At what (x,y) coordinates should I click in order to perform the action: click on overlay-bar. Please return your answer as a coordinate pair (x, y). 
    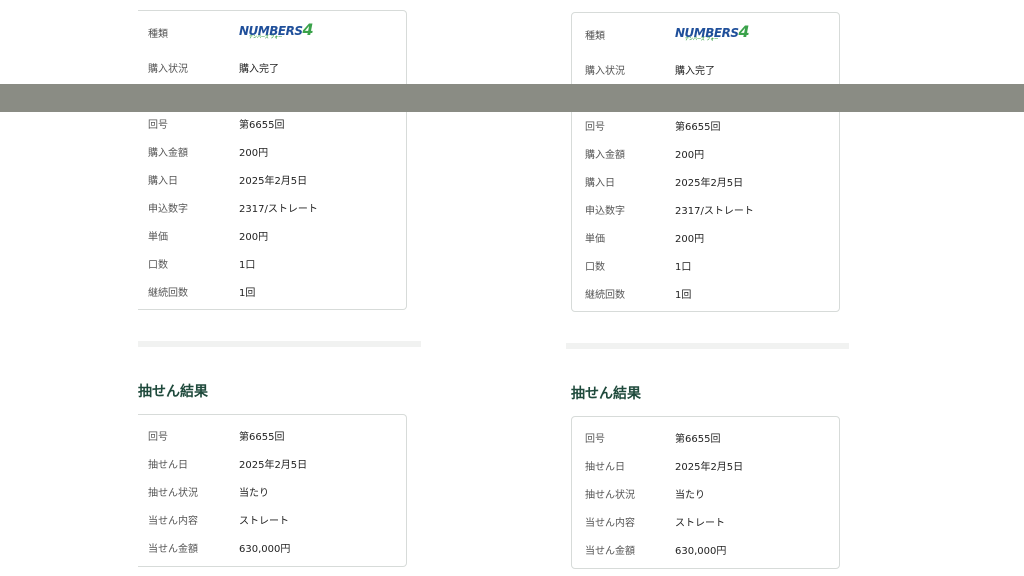
    Looking at the image, I should click on (512, 98).